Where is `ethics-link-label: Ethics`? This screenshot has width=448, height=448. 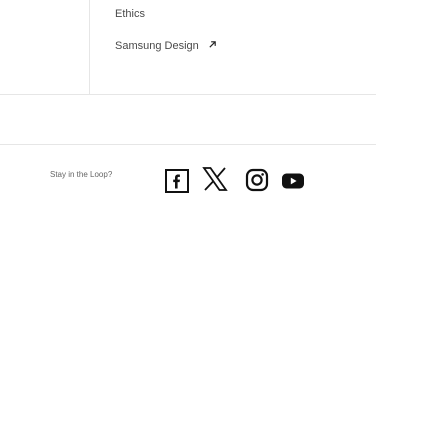
ethics-link-label: Ethics is located at coordinates (130, 14).